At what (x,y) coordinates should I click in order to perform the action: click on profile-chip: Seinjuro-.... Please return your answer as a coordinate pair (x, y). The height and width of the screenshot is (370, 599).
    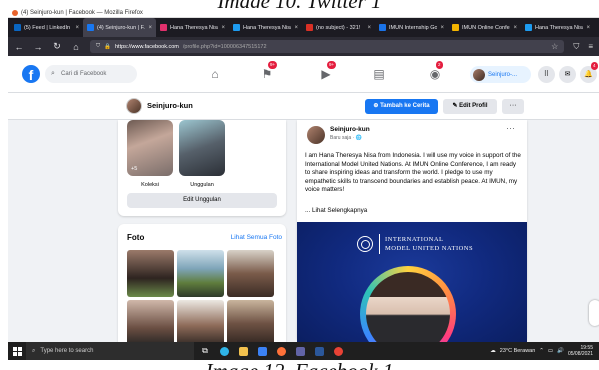
    Looking at the image, I should click on (500, 74).